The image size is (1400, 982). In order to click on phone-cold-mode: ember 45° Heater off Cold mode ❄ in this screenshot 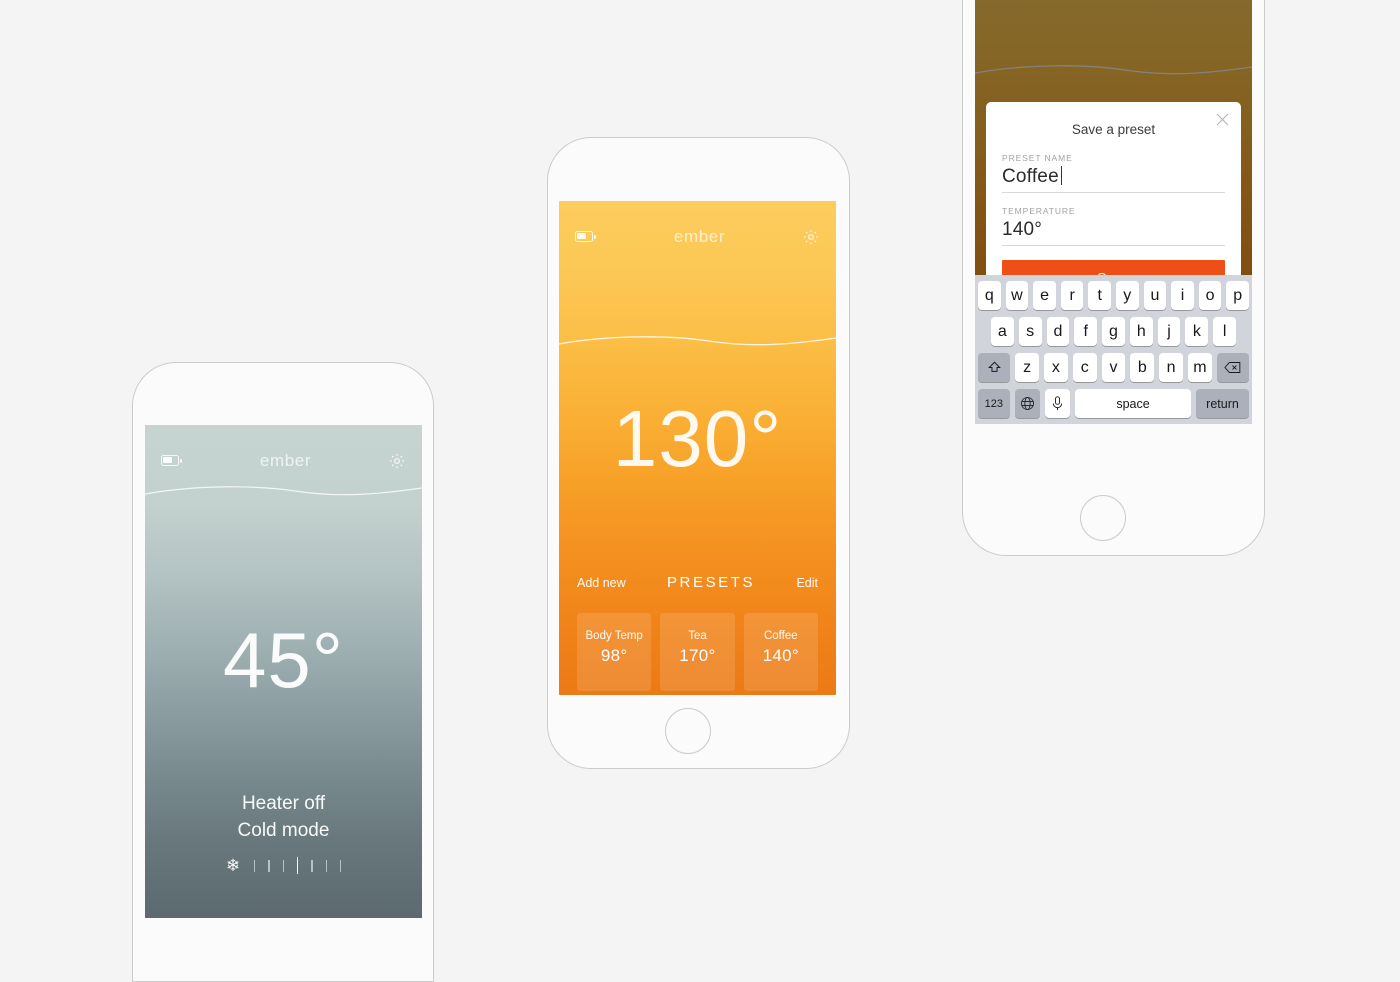, I will do `click(283, 672)`.